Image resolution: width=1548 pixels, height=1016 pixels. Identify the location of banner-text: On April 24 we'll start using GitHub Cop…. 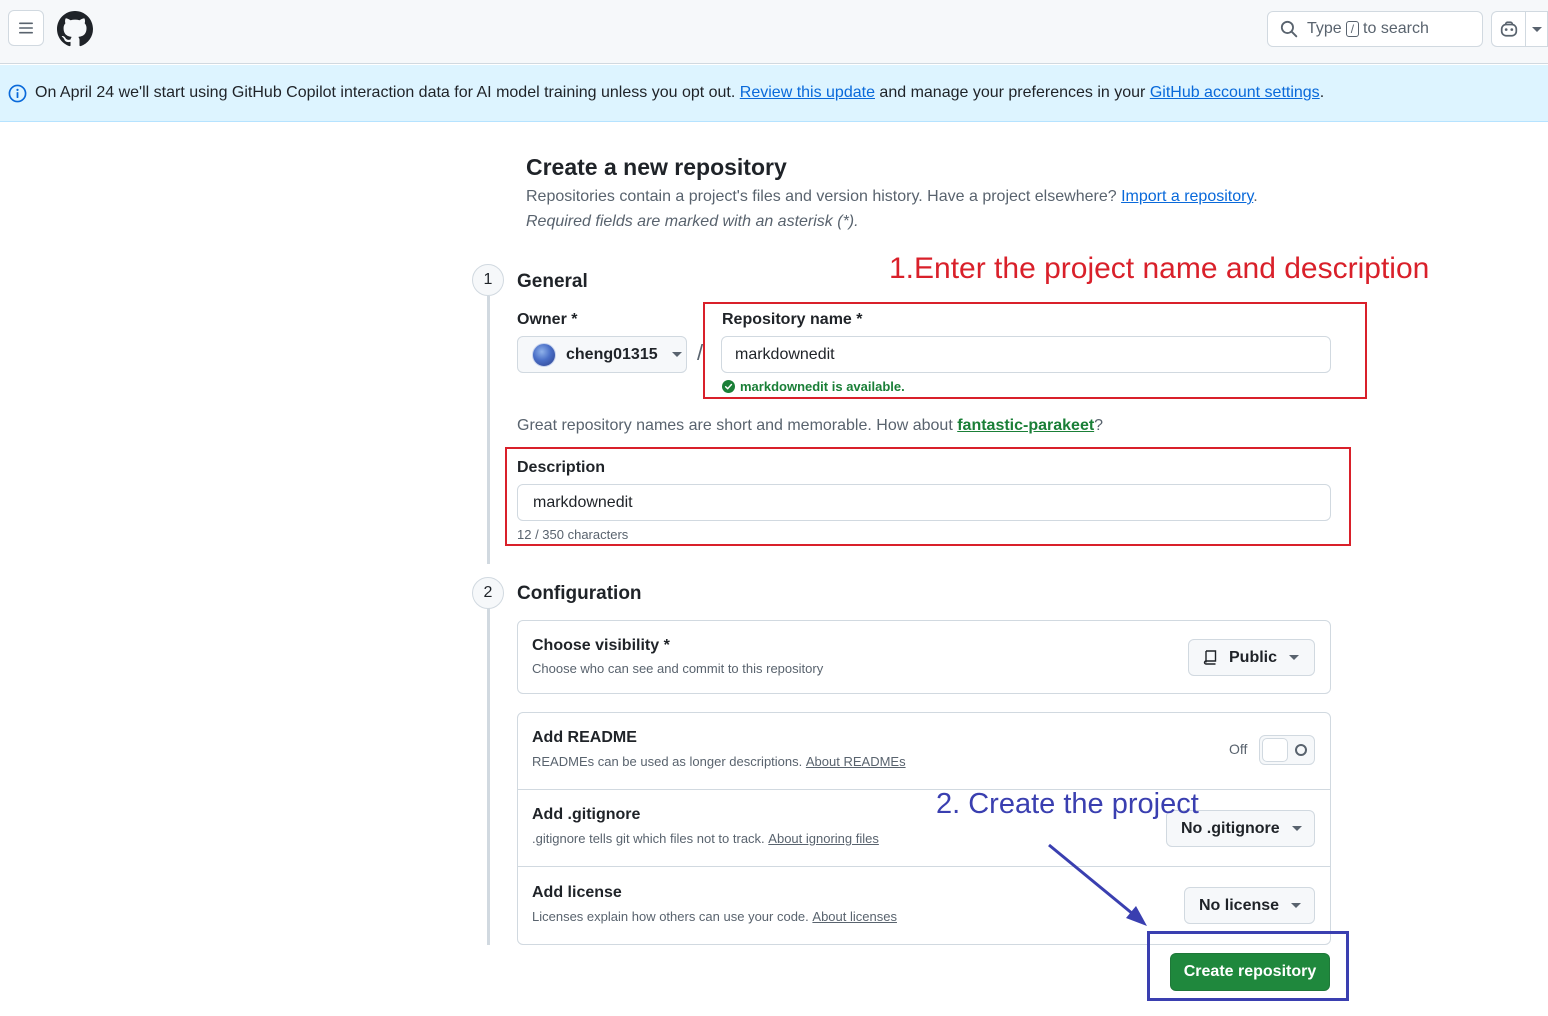
(385, 92).